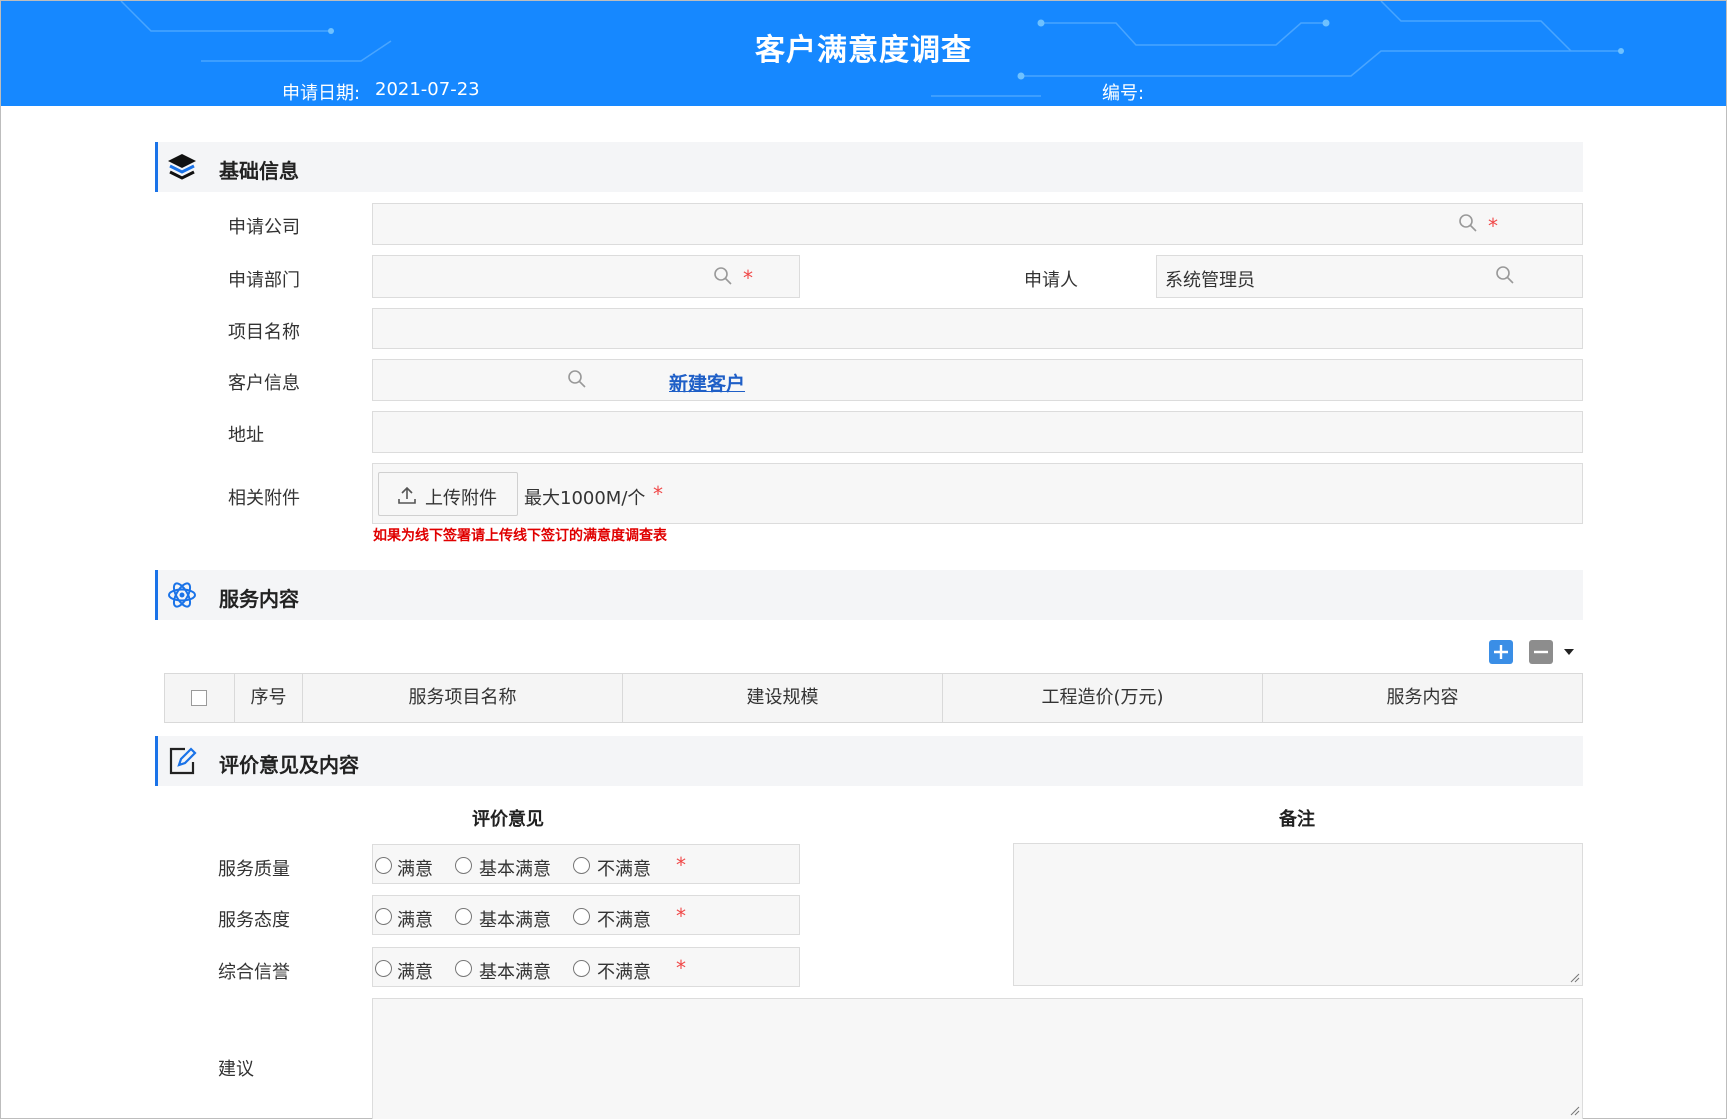 This screenshot has width=1727, height=1119. What do you see at coordinates (321, 93) in the screenshot?
I see `apply-date-label: 申请日期:` at bounding box center [321, 93].